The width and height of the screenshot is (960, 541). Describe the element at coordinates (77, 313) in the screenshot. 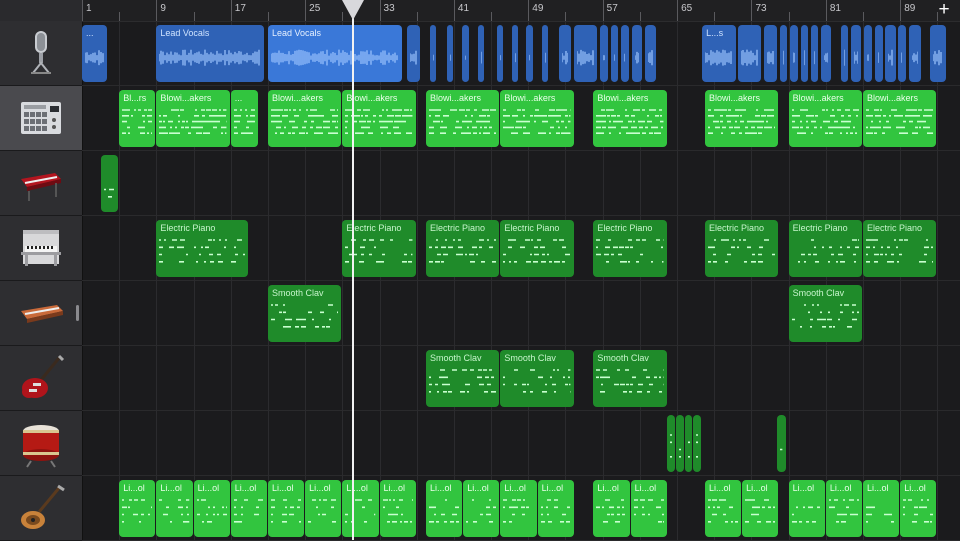

I see `header-resize-handle` at that location.